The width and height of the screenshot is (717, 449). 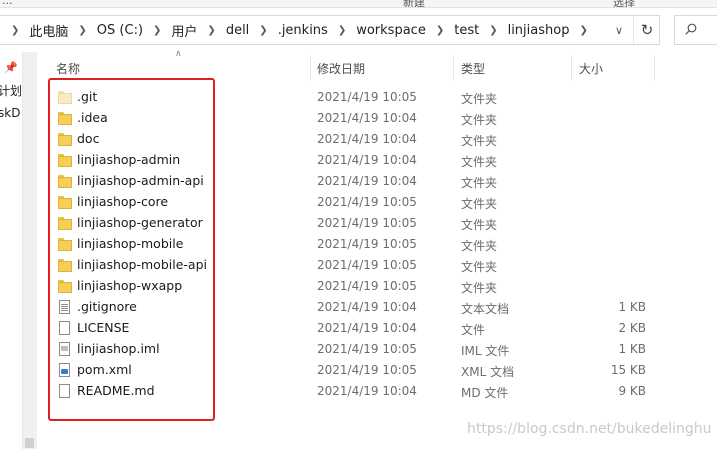 What do you see at coordinates (619, 30) in the screenshot?
I see `chevron-down-icon: ∨` at bounding box center [619, 30].